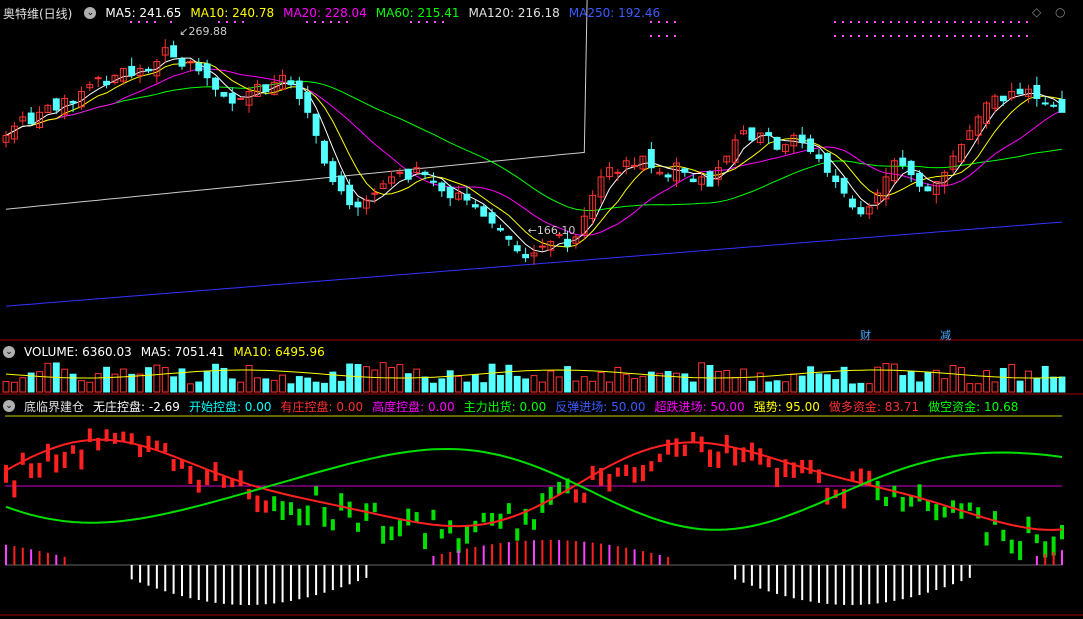  Describe the element at coordinates (945, 335) in the screenshot. I see `tag-jian: 减` at that location.